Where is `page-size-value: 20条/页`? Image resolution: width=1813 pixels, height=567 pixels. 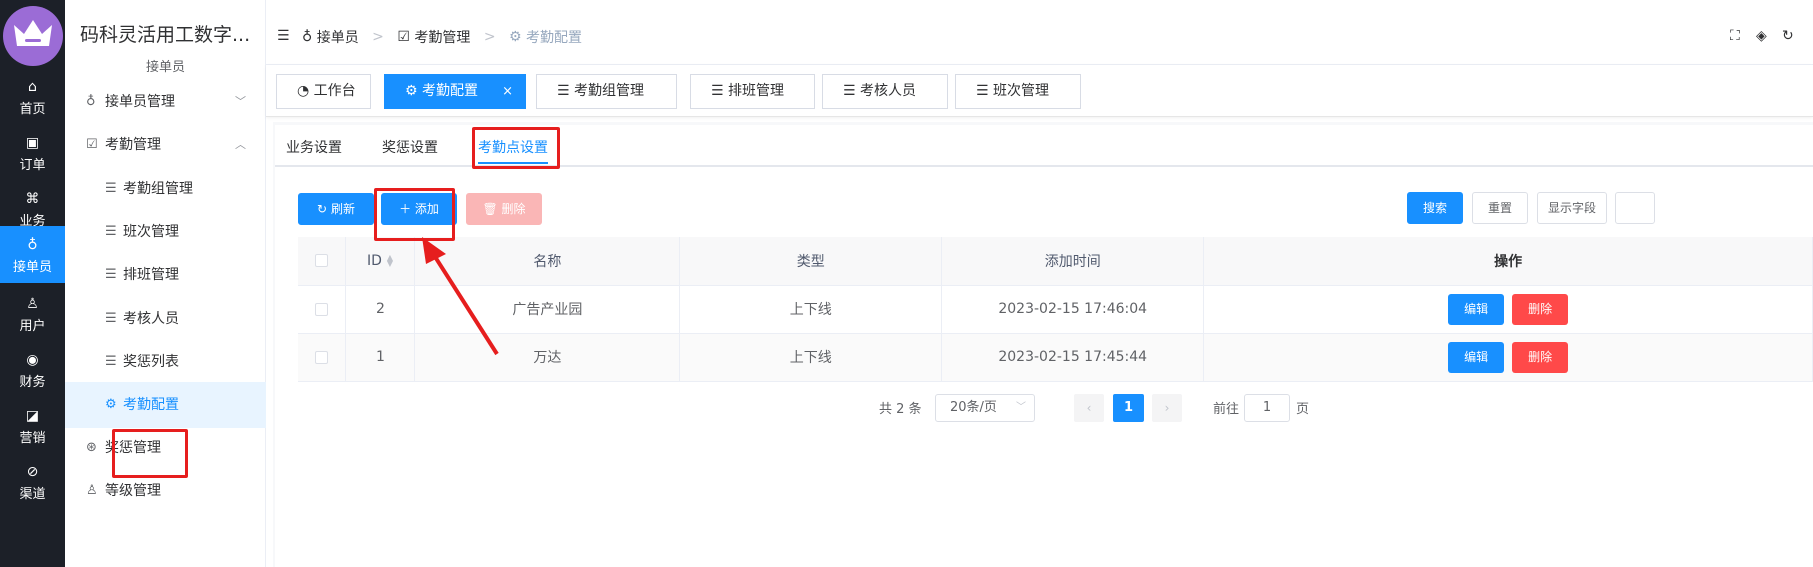 page-size-value: 20条/页 is located at coordinates (973, 407).